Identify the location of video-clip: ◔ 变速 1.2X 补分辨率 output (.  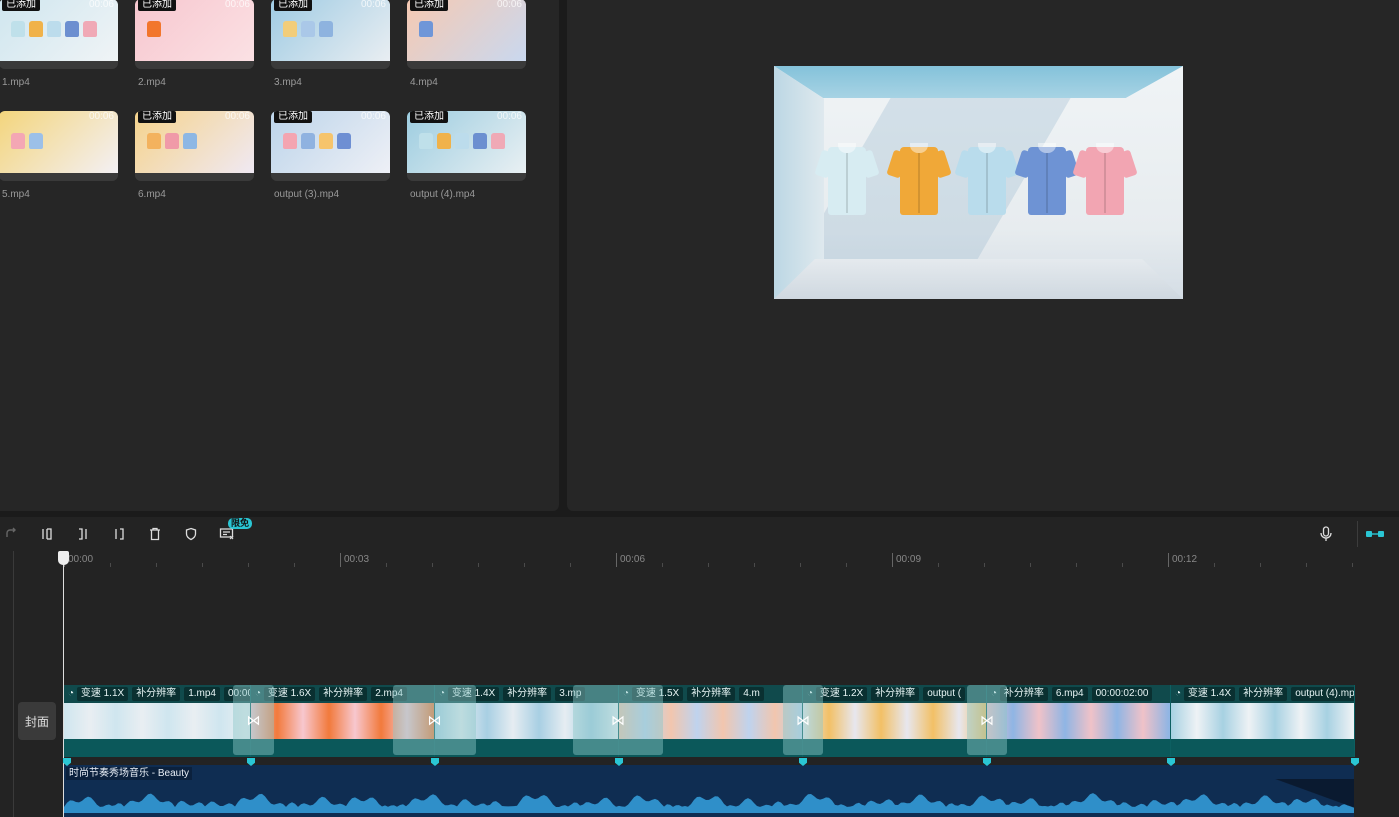
(894, 721).